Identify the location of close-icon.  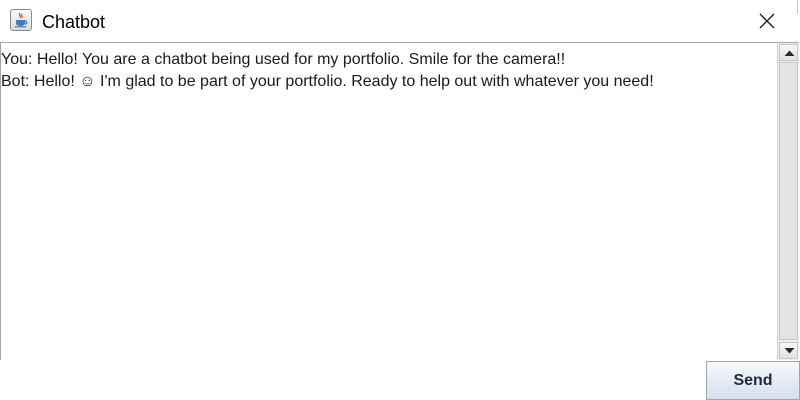
(767, 21).